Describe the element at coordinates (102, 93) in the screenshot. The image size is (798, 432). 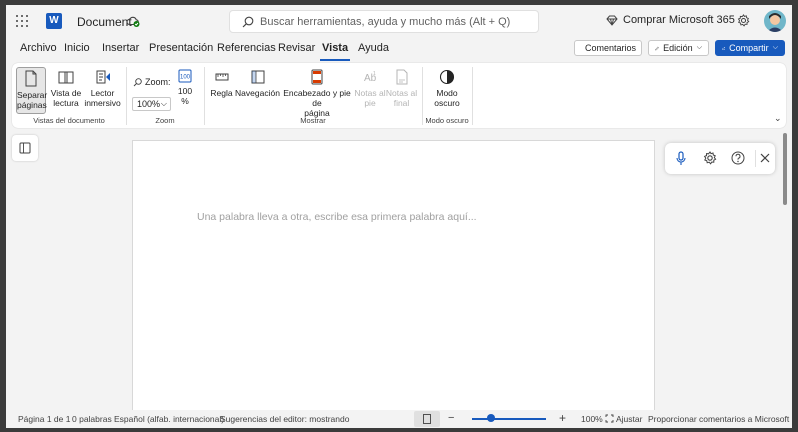
I see `immersive-reader-label-1: Lector` at that location.